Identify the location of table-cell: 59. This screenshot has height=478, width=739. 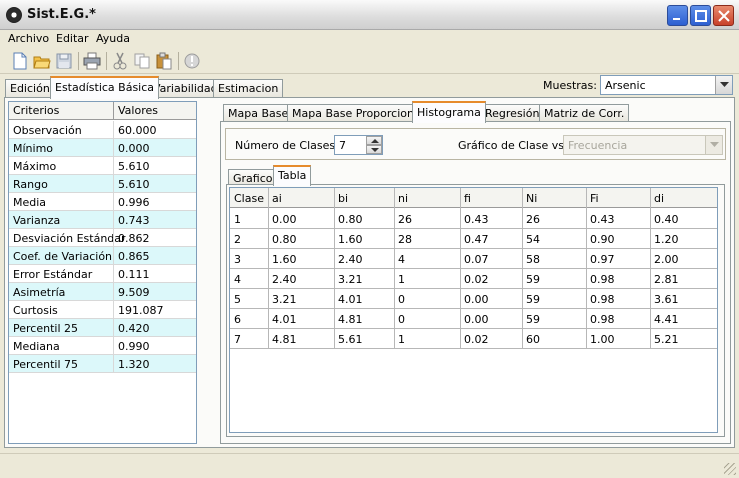
(533, 319).